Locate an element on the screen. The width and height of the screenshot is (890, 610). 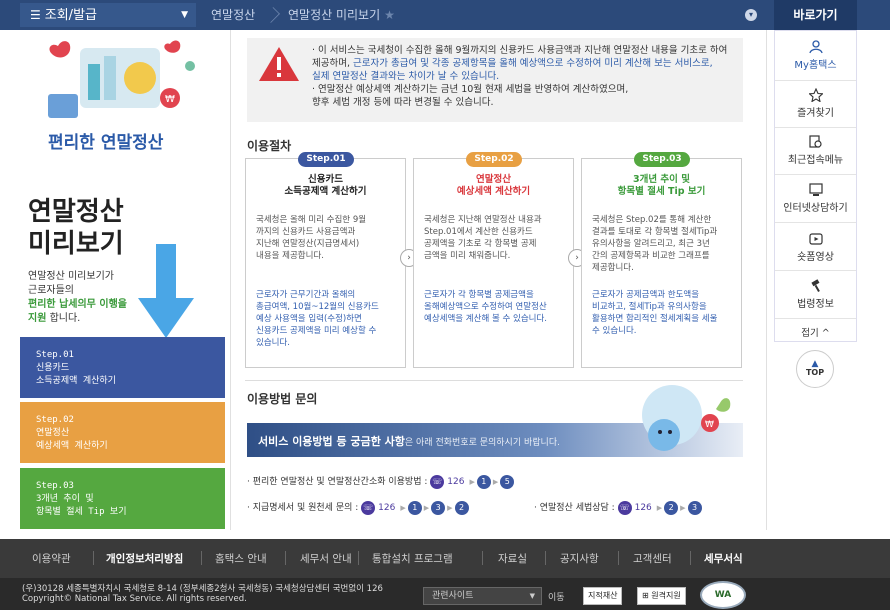
quick-item-recent-menu: 최근접속메뉴 is located at coordinates (815, 150).